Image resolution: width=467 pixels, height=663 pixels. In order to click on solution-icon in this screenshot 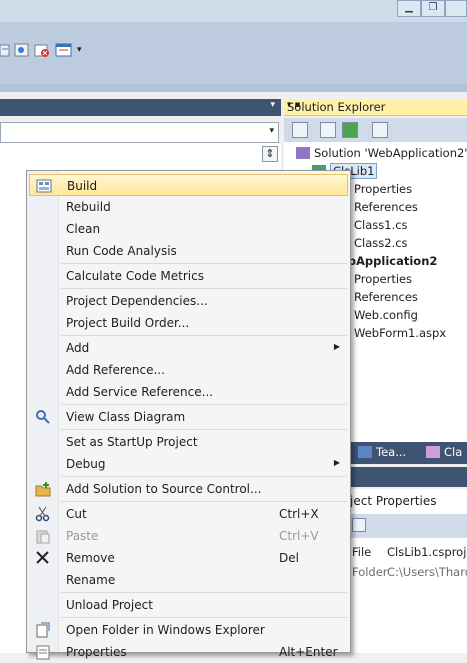, I will do `click(303, 153)`.